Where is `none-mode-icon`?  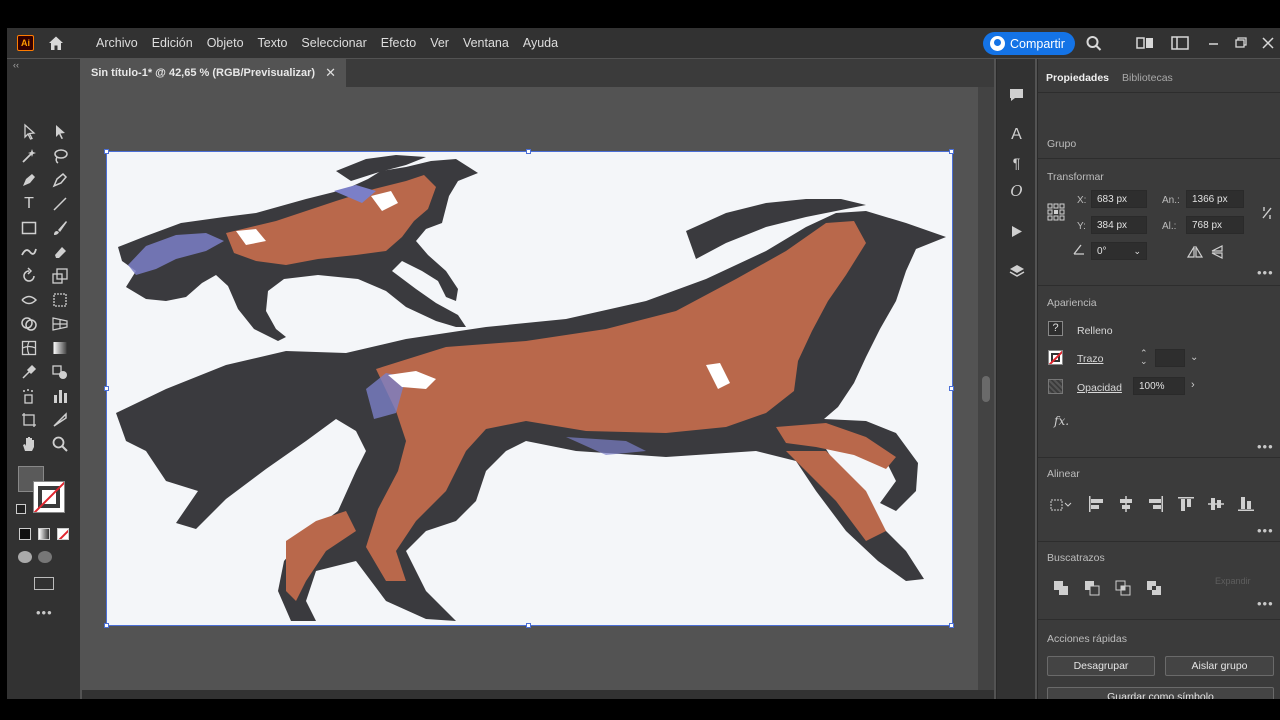
none-mode-icon is located at coordinates (63, 534).